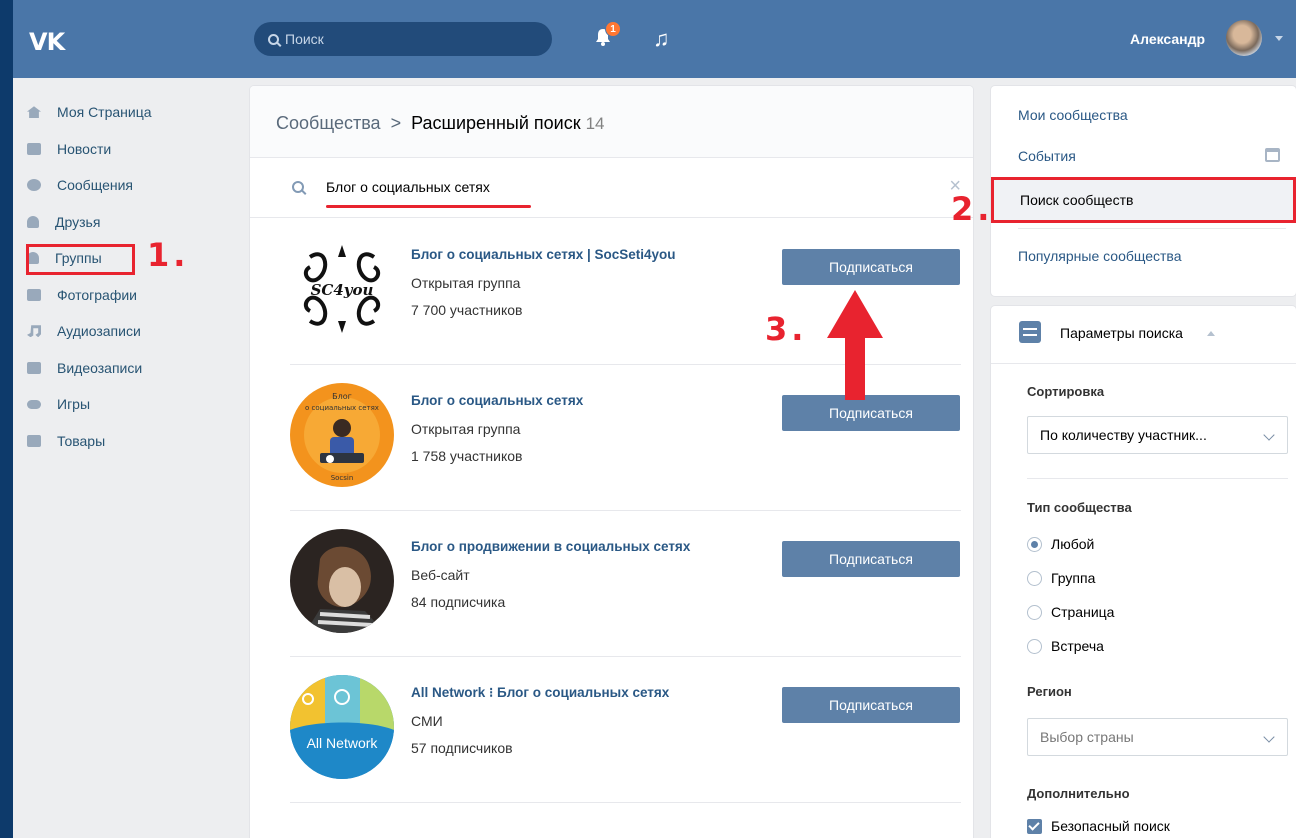  I want to click on group-name: Блог о продвижении в социальных сетях, so click(550, 546).